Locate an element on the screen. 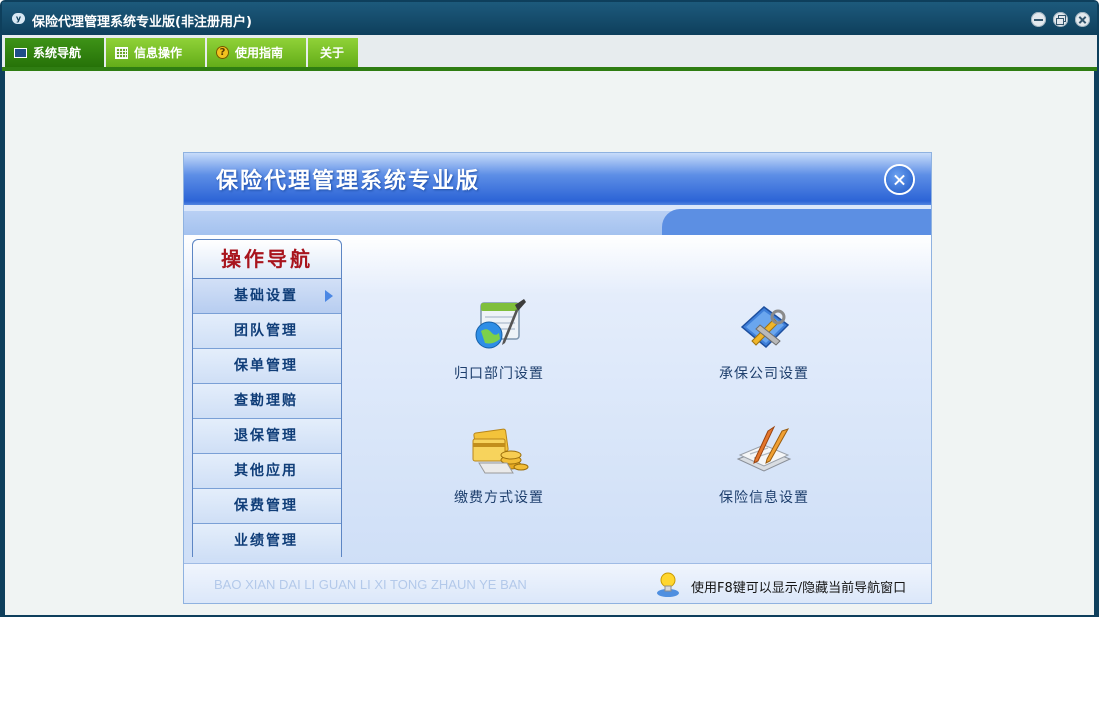 Image resolution: width=1099 pixels, height=723 pixels. tile-label: 保险信息设置 is located at coordinates (764, 498).